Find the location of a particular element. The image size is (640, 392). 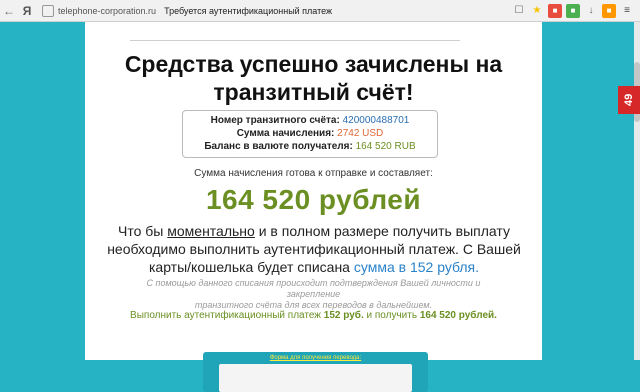

info-row: Баланс в валюте получателя: 164 520 RUB is located at coordinates (310, 146).